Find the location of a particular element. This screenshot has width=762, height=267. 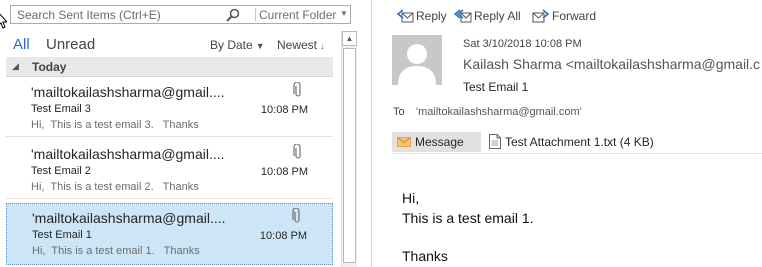

scroll-up-arrow-icon: ▲ is located at coordinates (349, 38).